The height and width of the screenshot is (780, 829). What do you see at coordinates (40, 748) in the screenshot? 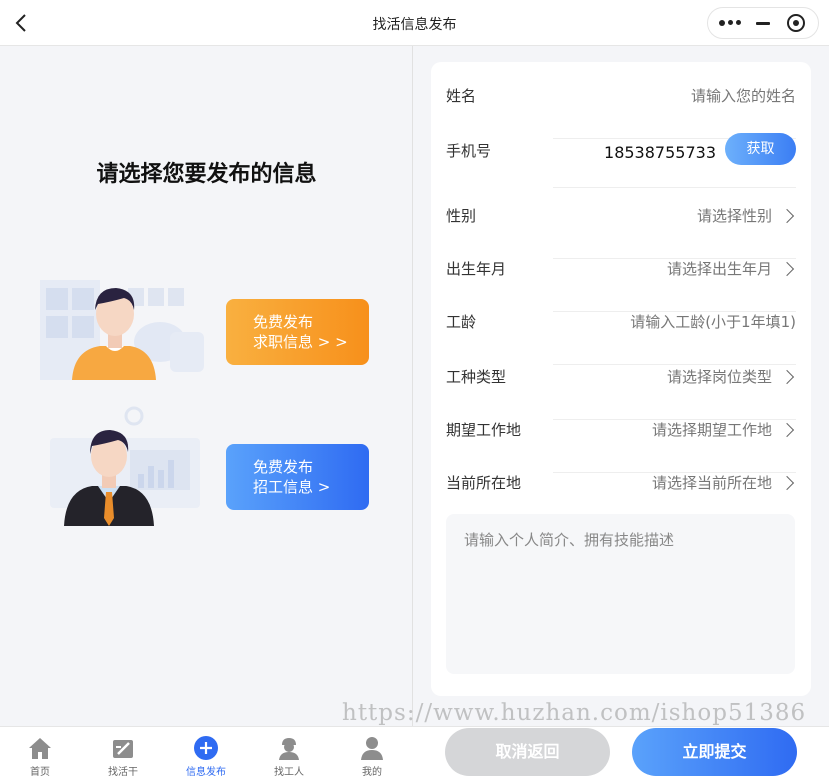
I see `home-icon` at bounding box center [40, 748].